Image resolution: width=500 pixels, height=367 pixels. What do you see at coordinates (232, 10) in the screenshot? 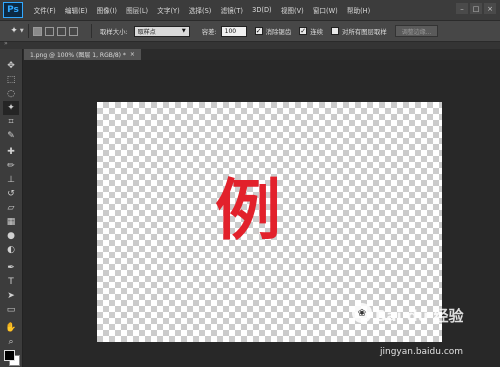
I see `menu-filter: 滤镜(T)` at bounding box center [232, 10].